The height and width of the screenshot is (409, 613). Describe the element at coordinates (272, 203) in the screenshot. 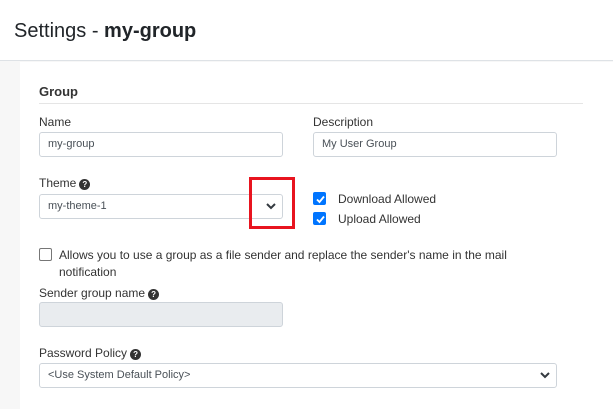

I see `highlight-box` at that location.